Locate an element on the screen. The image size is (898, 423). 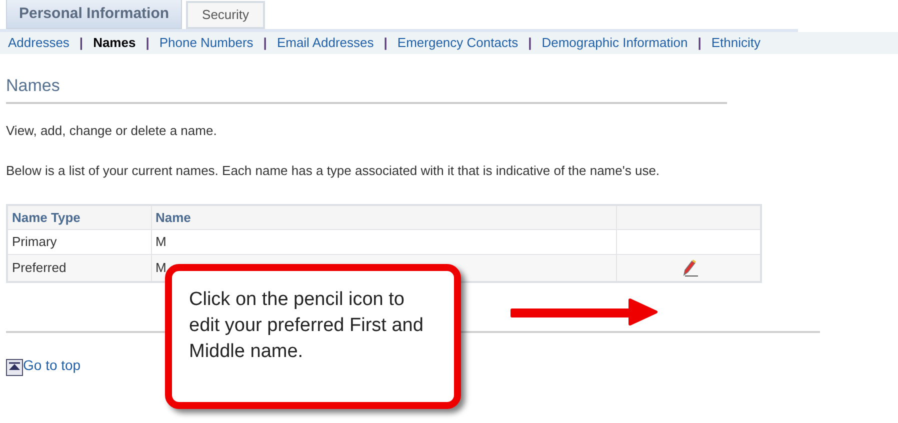
nav-link: Ethnicity is located at coordinates (735, 43).